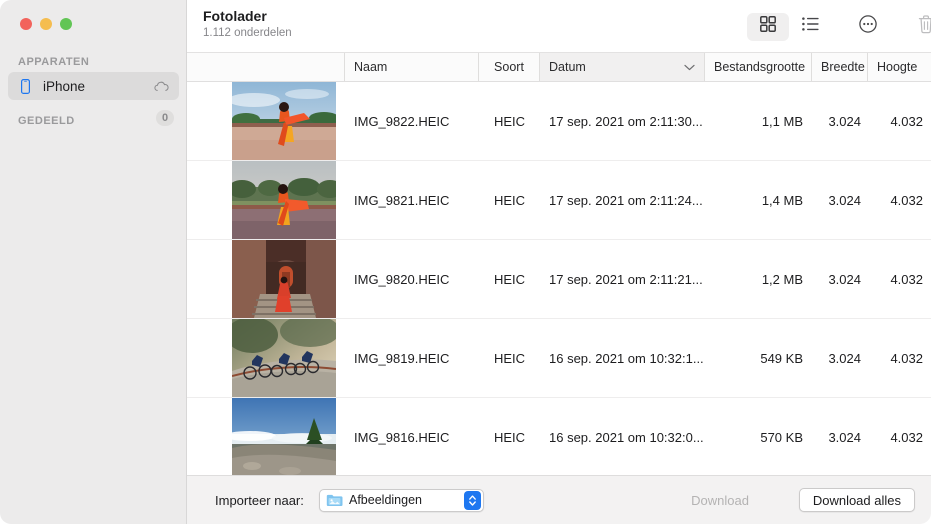 The width and height of the screenshot is (931, 524). What do you see at coordinates (402, 358) in the screenshot?
I see `cell-name: IMG_9819.HEIC` at bounding box center [402, 358].